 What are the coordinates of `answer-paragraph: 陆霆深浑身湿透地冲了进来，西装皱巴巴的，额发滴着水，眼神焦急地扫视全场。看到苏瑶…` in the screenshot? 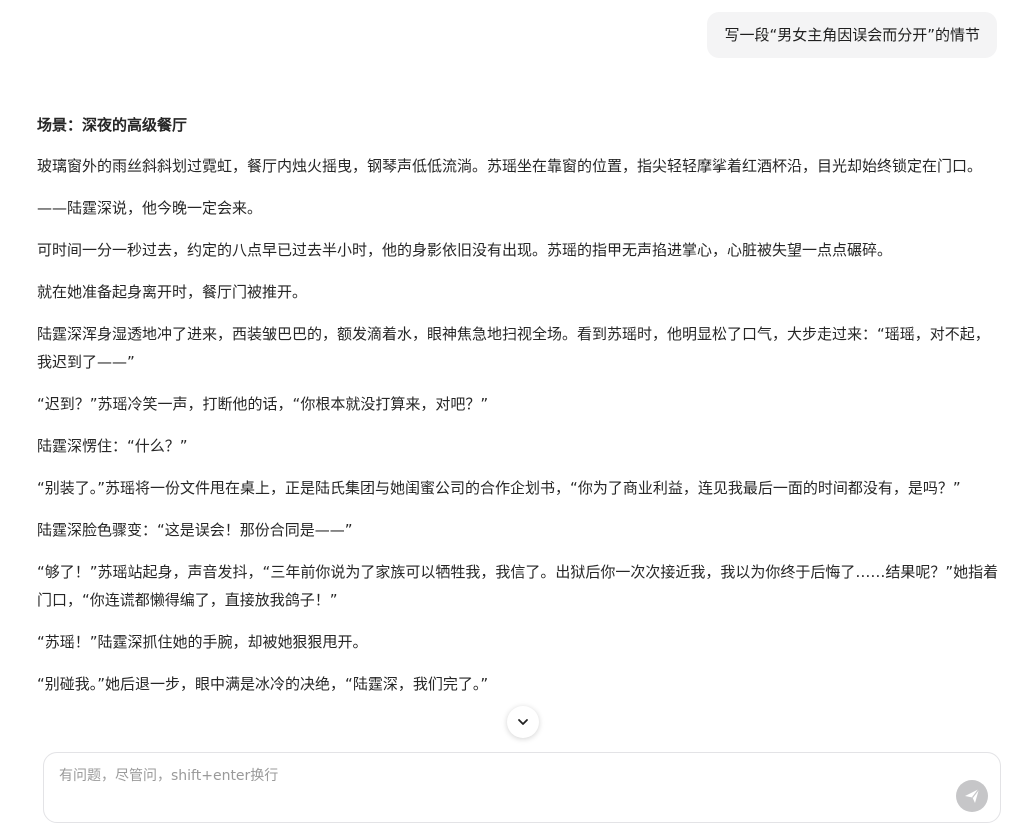 It's located at (513, 348).